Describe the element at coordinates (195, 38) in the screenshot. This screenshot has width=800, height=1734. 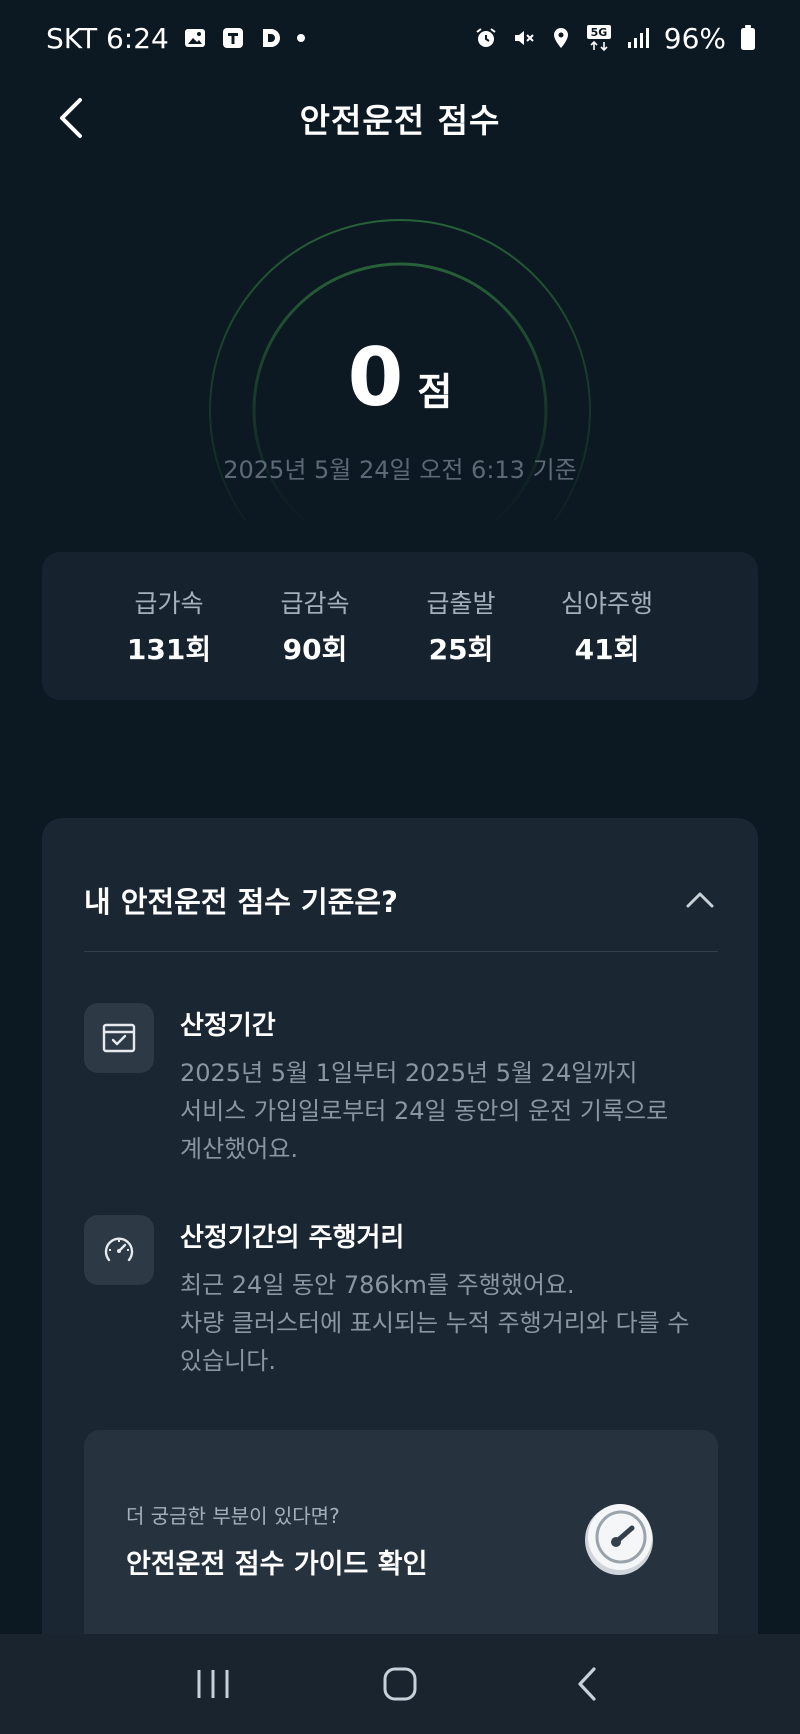
I see `gallery-icon` at that location.